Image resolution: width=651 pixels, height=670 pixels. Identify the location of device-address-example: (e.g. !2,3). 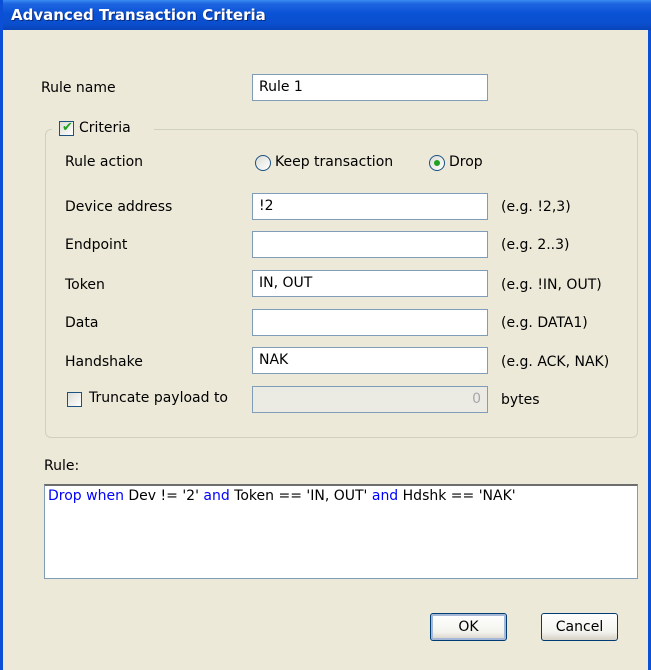
(536, 207).